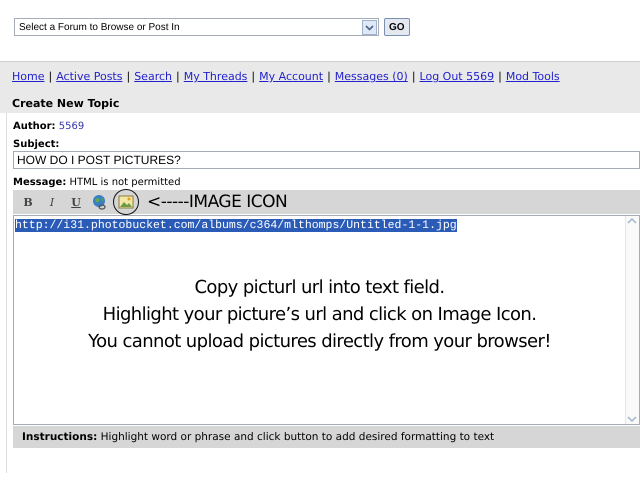 The height and width of the screenshot is (480, 640). Describe the element at coordinates (39, 182) in the screenshot. I see `message-label: Message:` at that location.